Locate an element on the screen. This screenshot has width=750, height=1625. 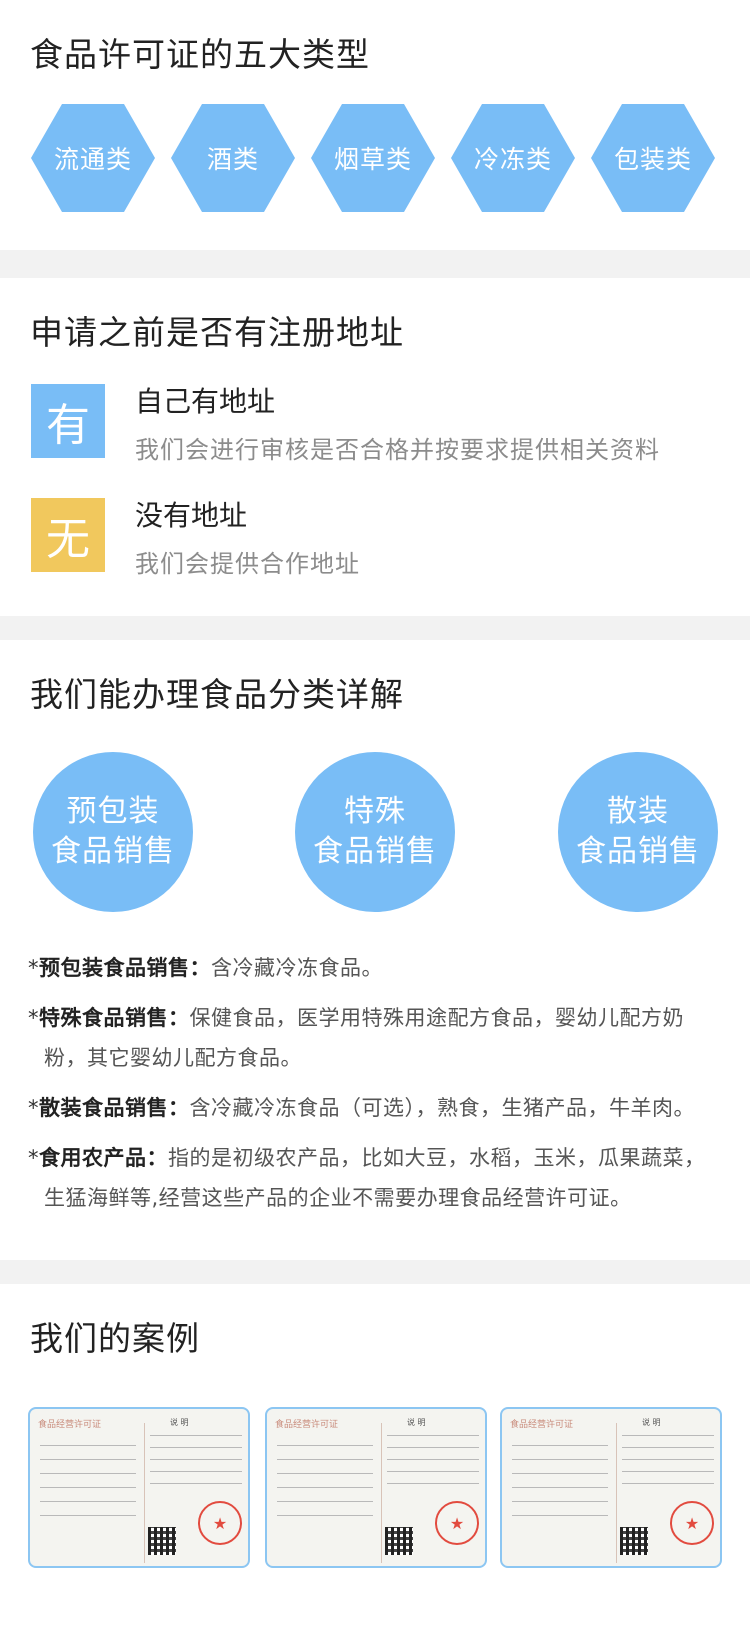
category-circle-special: 特殊 食品销售 is located at coordinates (375, 832).